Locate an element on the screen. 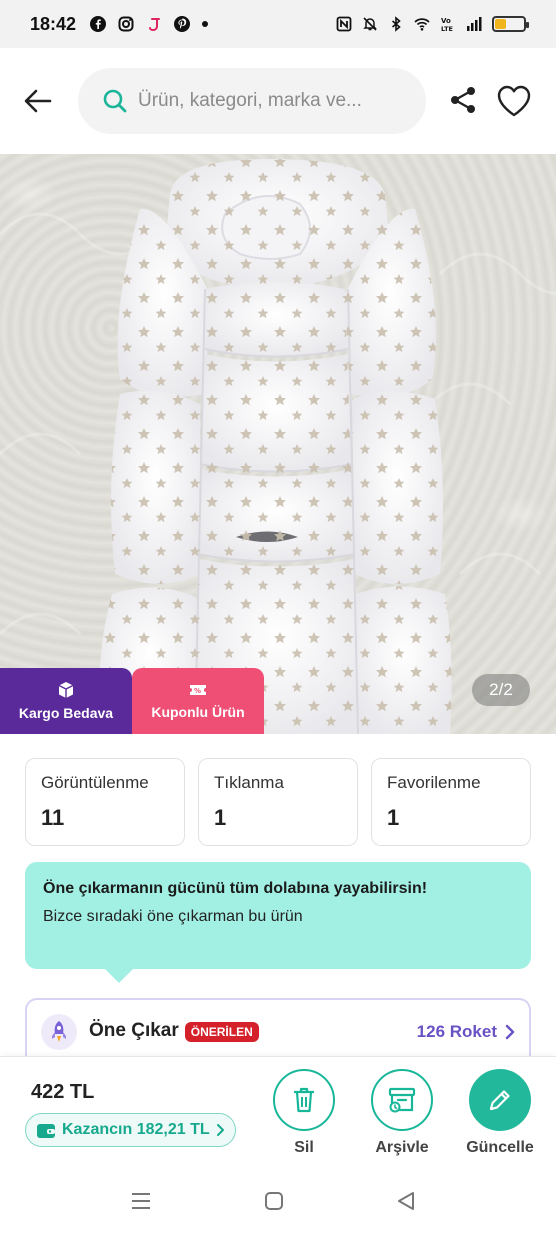  delete-label: Sil is located at coordinates (304, 1147).